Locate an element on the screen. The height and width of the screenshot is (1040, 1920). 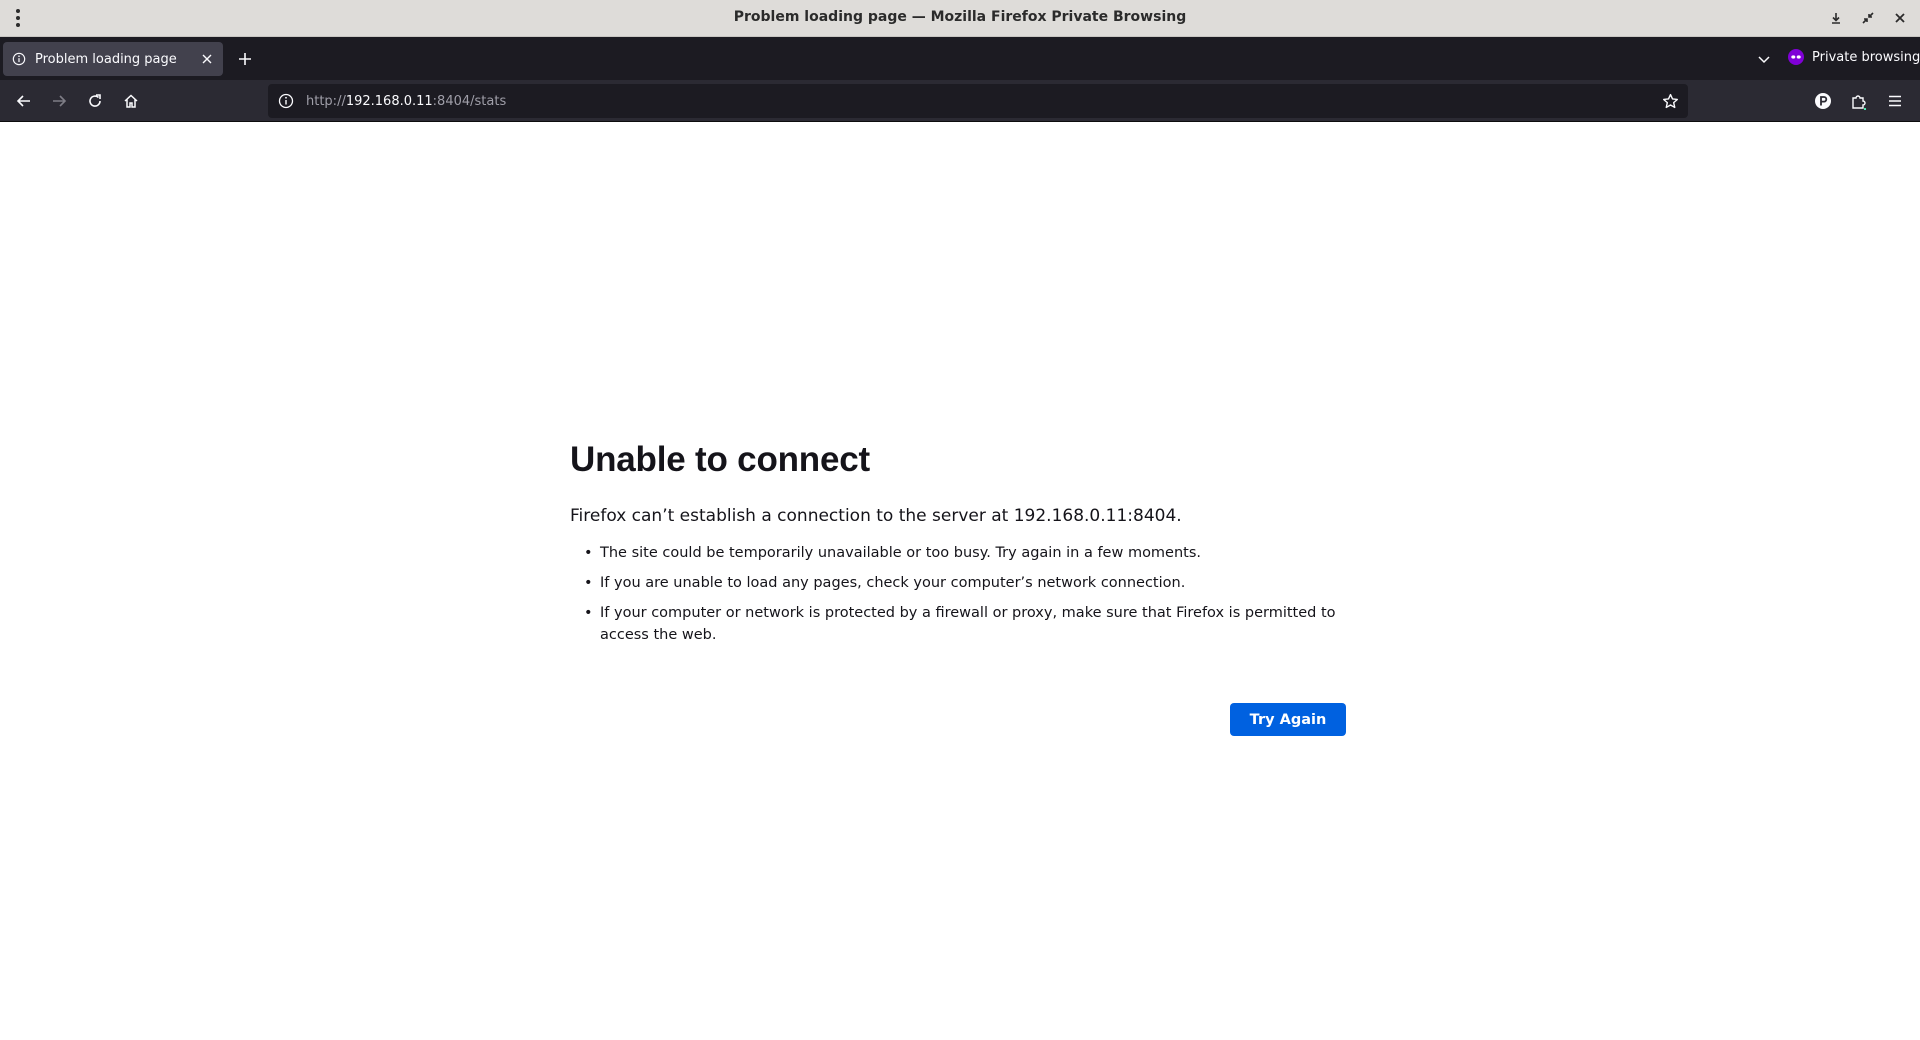
tab-close-button is located at coordinates (207, 59).